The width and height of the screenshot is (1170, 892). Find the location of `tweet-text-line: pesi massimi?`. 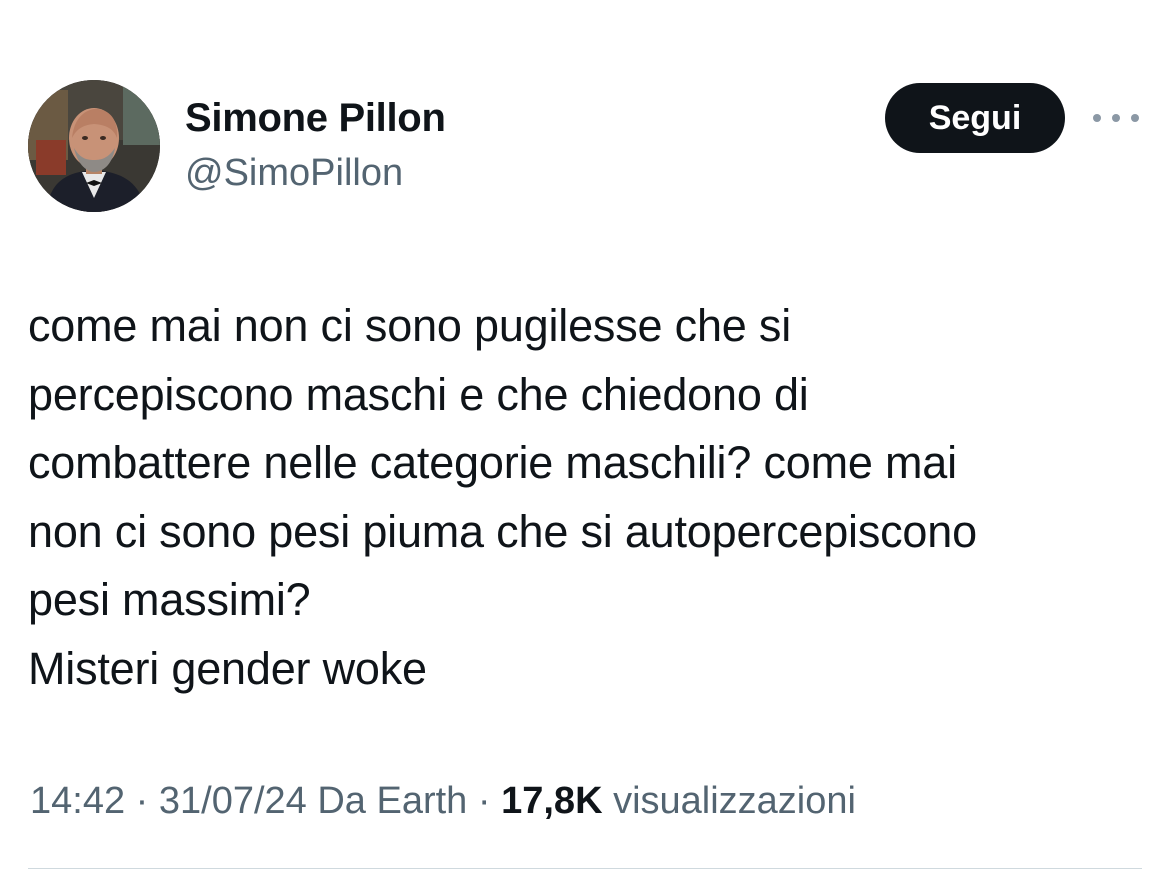

tweet-text-line: pesi massimi? is located at coordinates (169, 599).